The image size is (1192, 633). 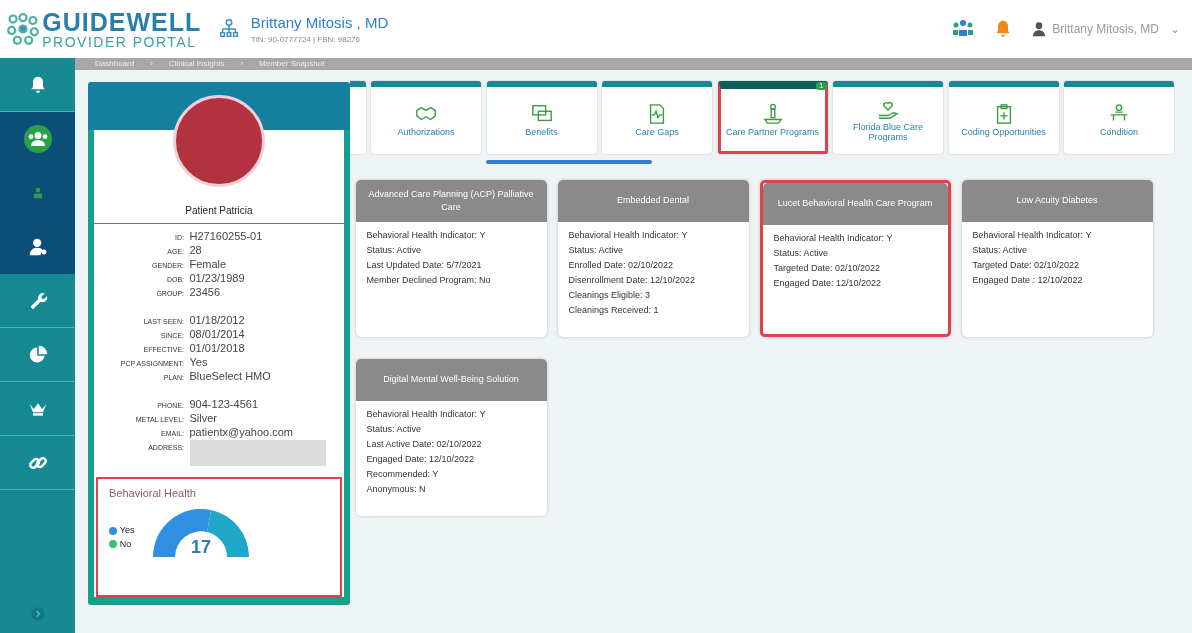 What do you see at coordinates (219, 210) in the screenshot?
I see `patient-name: Patient Patricia` at bounding box center [219, 210].